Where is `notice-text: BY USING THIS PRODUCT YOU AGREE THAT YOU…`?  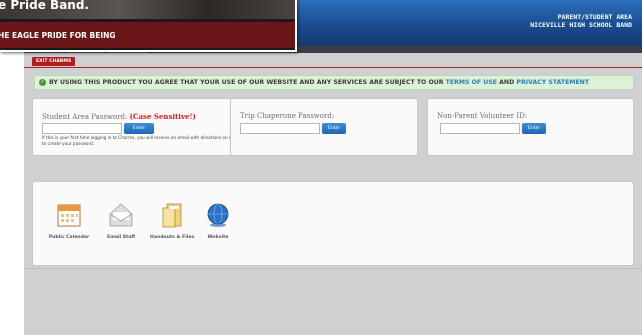
notice-text: BY USING THIS PRODUCT YOU AGREE THAT YOU… is located at coordinates (247, 82).